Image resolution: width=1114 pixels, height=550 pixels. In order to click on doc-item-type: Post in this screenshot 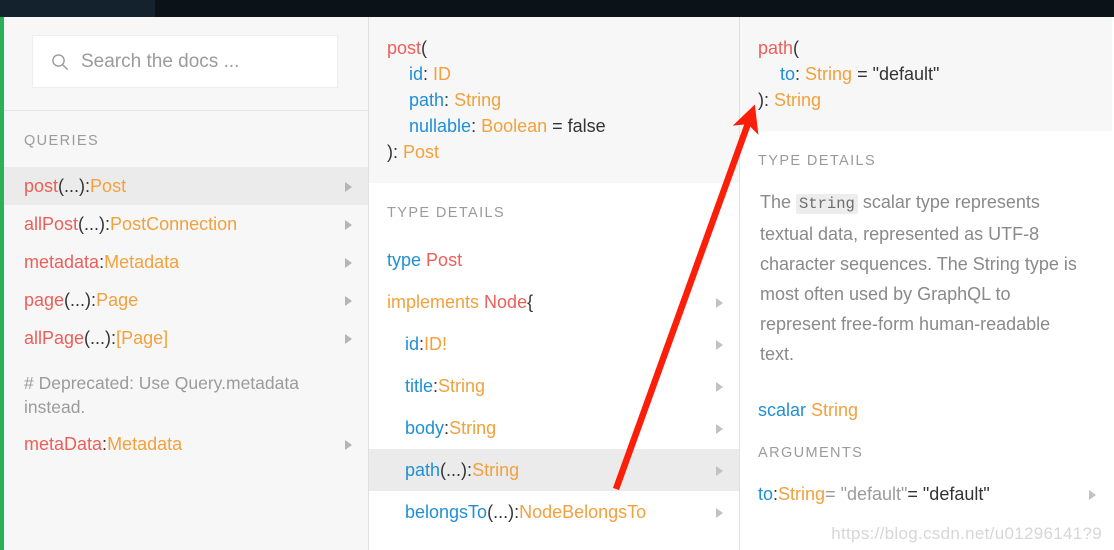, I will do `click(108, 186)`.